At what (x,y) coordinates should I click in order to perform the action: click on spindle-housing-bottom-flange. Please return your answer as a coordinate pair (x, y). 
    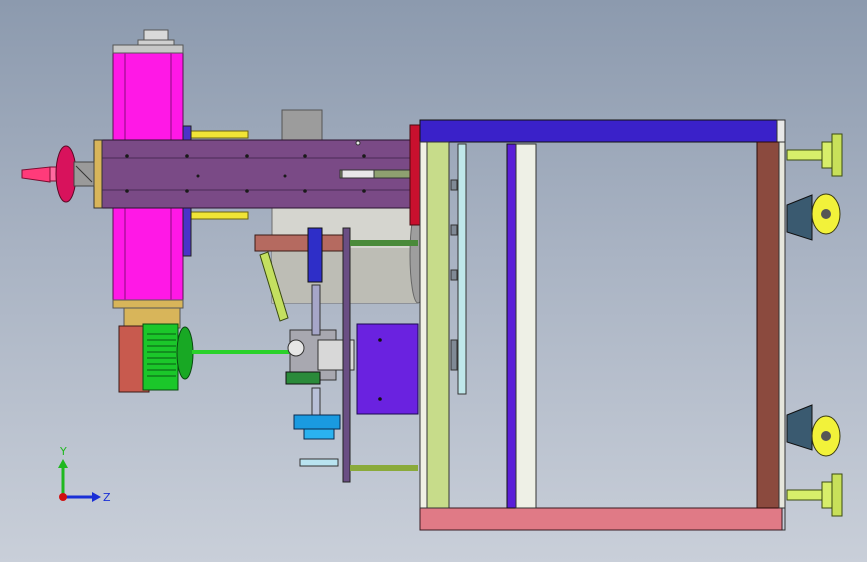
    Looking at the image, I should click on (148, 304).